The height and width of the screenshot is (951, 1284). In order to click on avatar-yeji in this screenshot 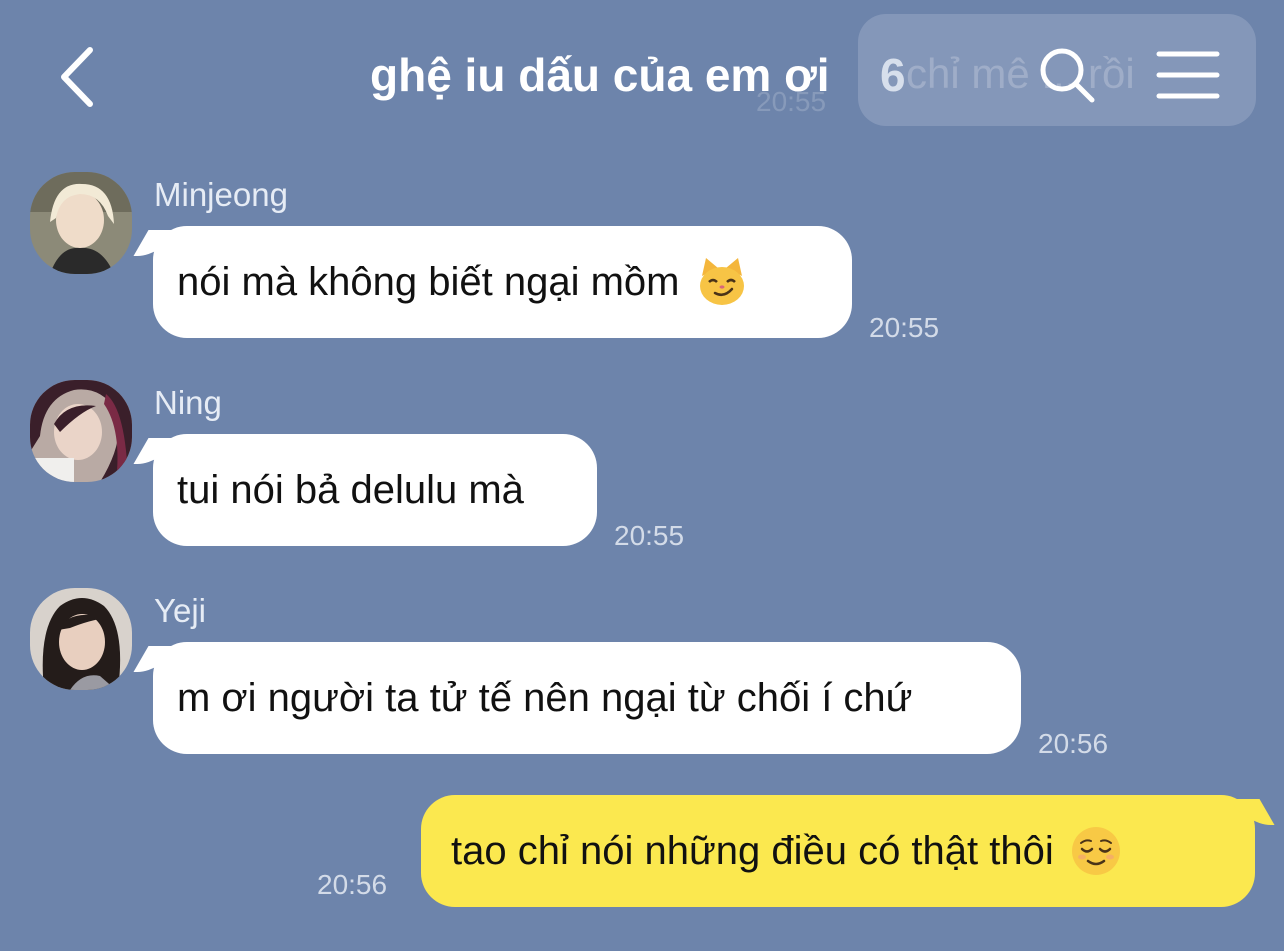, I will do `click(81, 639)`.